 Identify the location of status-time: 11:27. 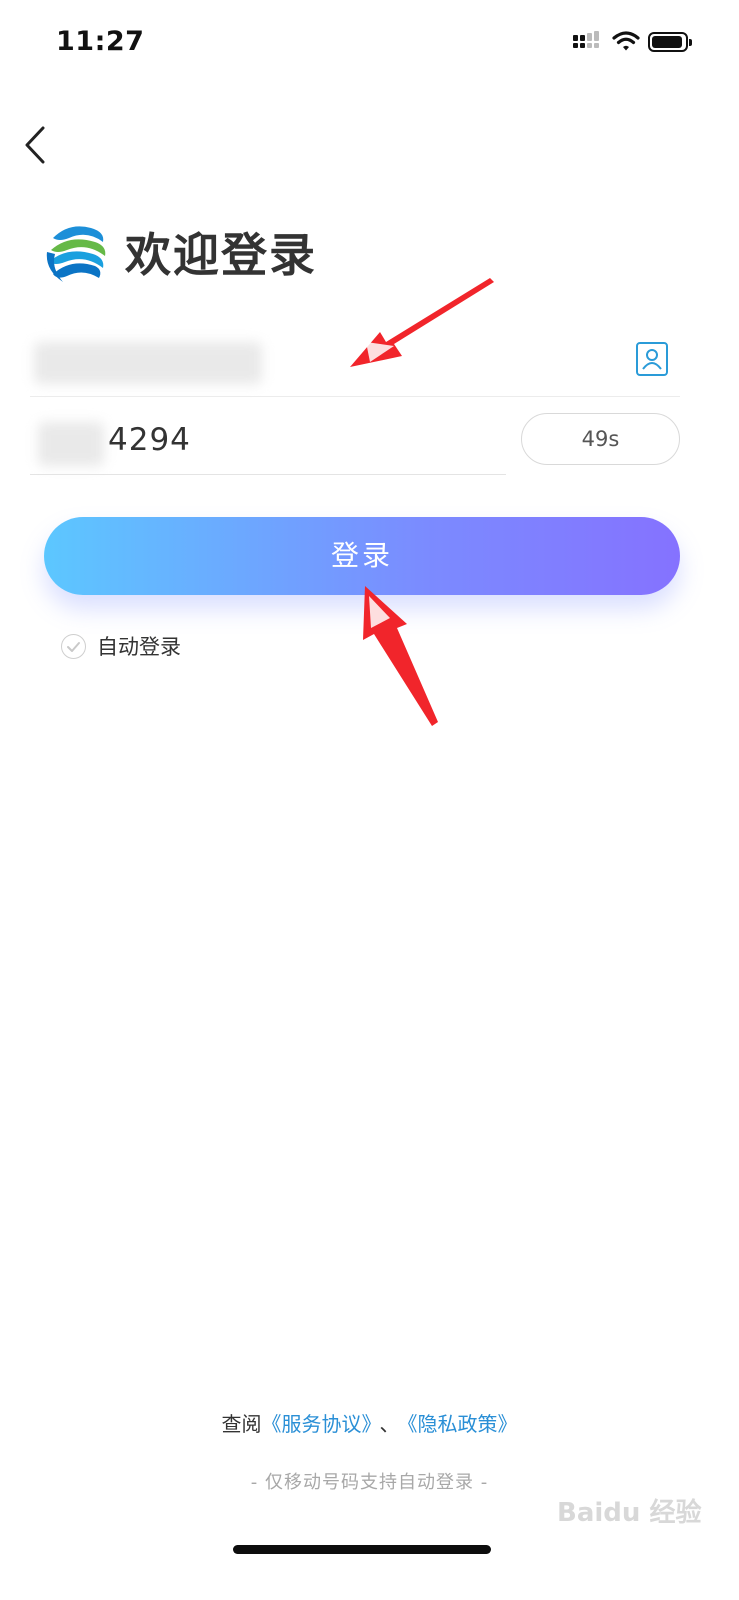
(100, 41).